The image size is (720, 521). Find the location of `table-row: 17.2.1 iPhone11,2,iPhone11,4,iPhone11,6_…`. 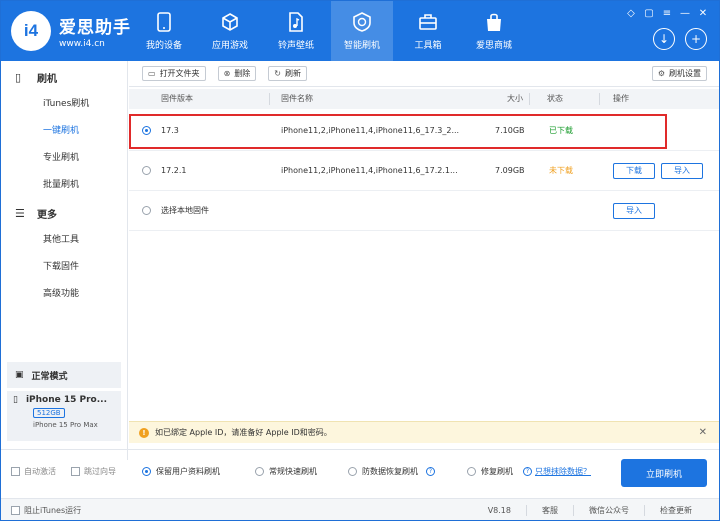

table-row: 17.2.1 iPhone11,2,iPhone11,4,iPhone11,6_… is located at coordinates (424, 171).